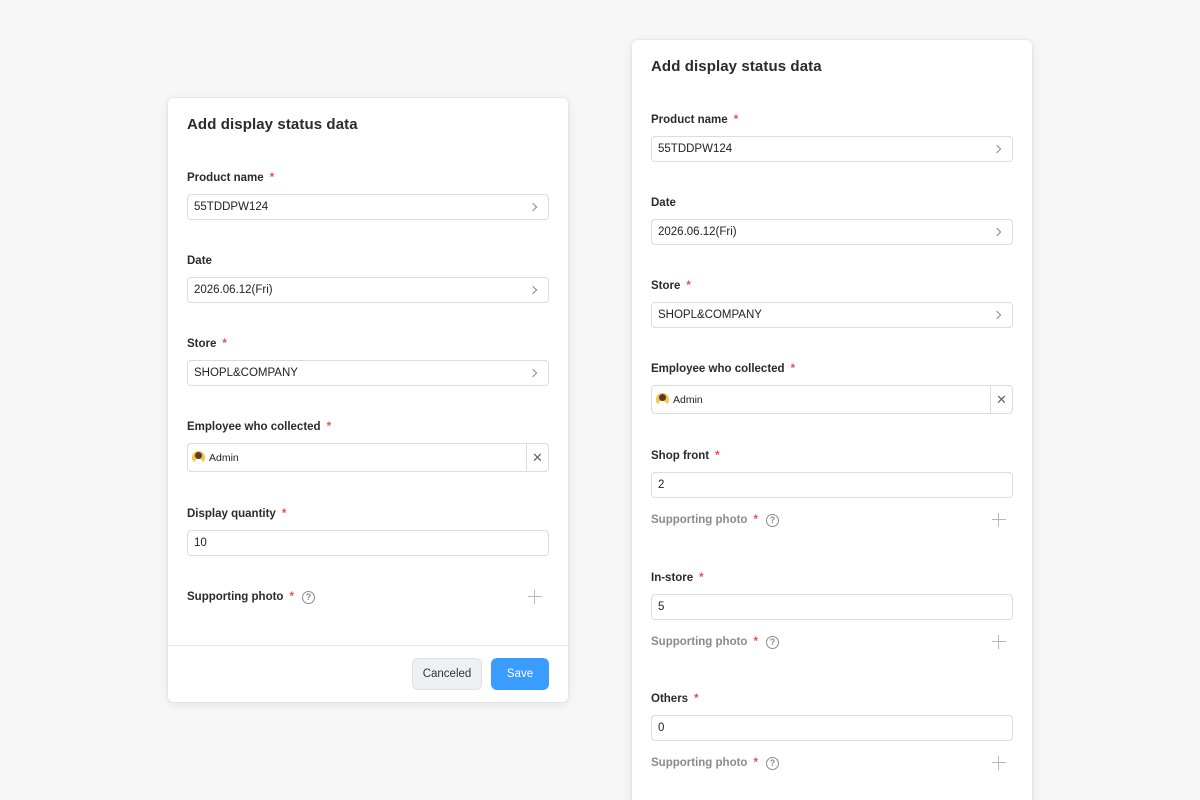 Image resolution: width=1200 pixels, height=800 pixels. I want to click on others-input: 0, so click(832, 728).